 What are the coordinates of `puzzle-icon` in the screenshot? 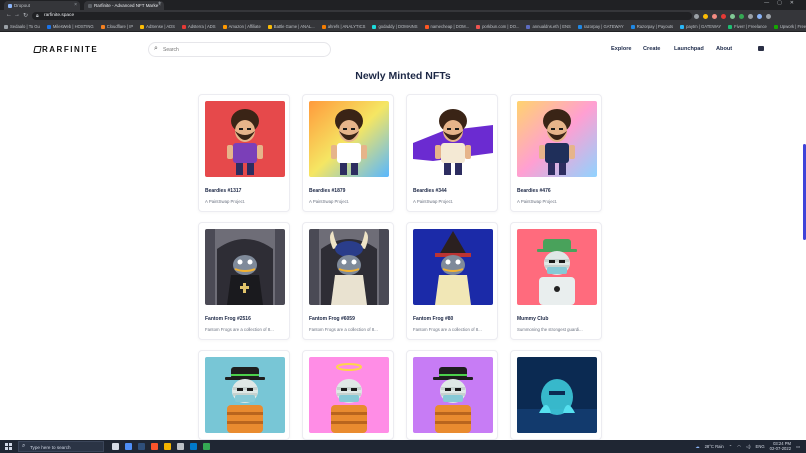 It's located at (750, 16).